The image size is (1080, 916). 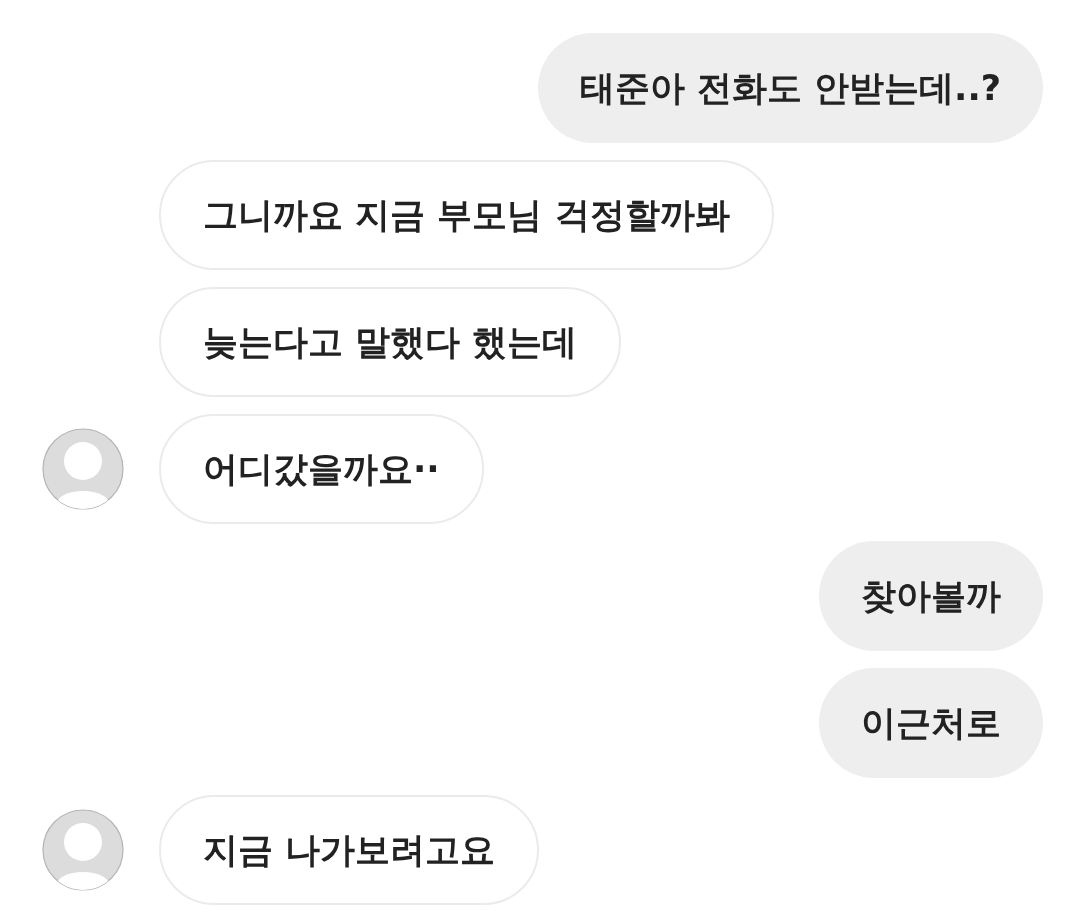 What do you see at coordinates (390, 342) in the screenshot?
I see `received-message: 늦는다고 말했다 했는데` at bounding box center [390, 342].